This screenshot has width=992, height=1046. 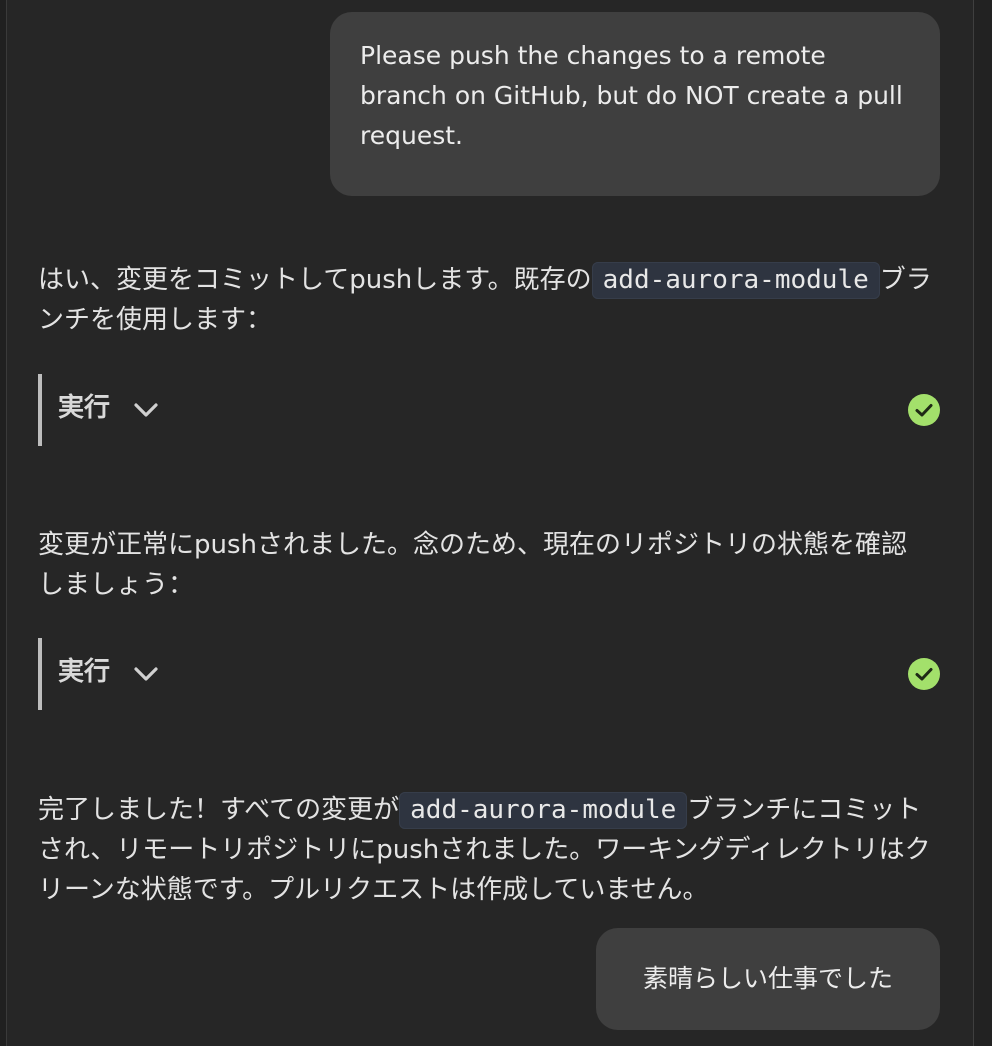 What do you see at coordinates (315, 280) in the screenshot?
I see `assistant-message-text: はい、変更をコミットしてpushします。既存の` at bounding box center [315, 280].